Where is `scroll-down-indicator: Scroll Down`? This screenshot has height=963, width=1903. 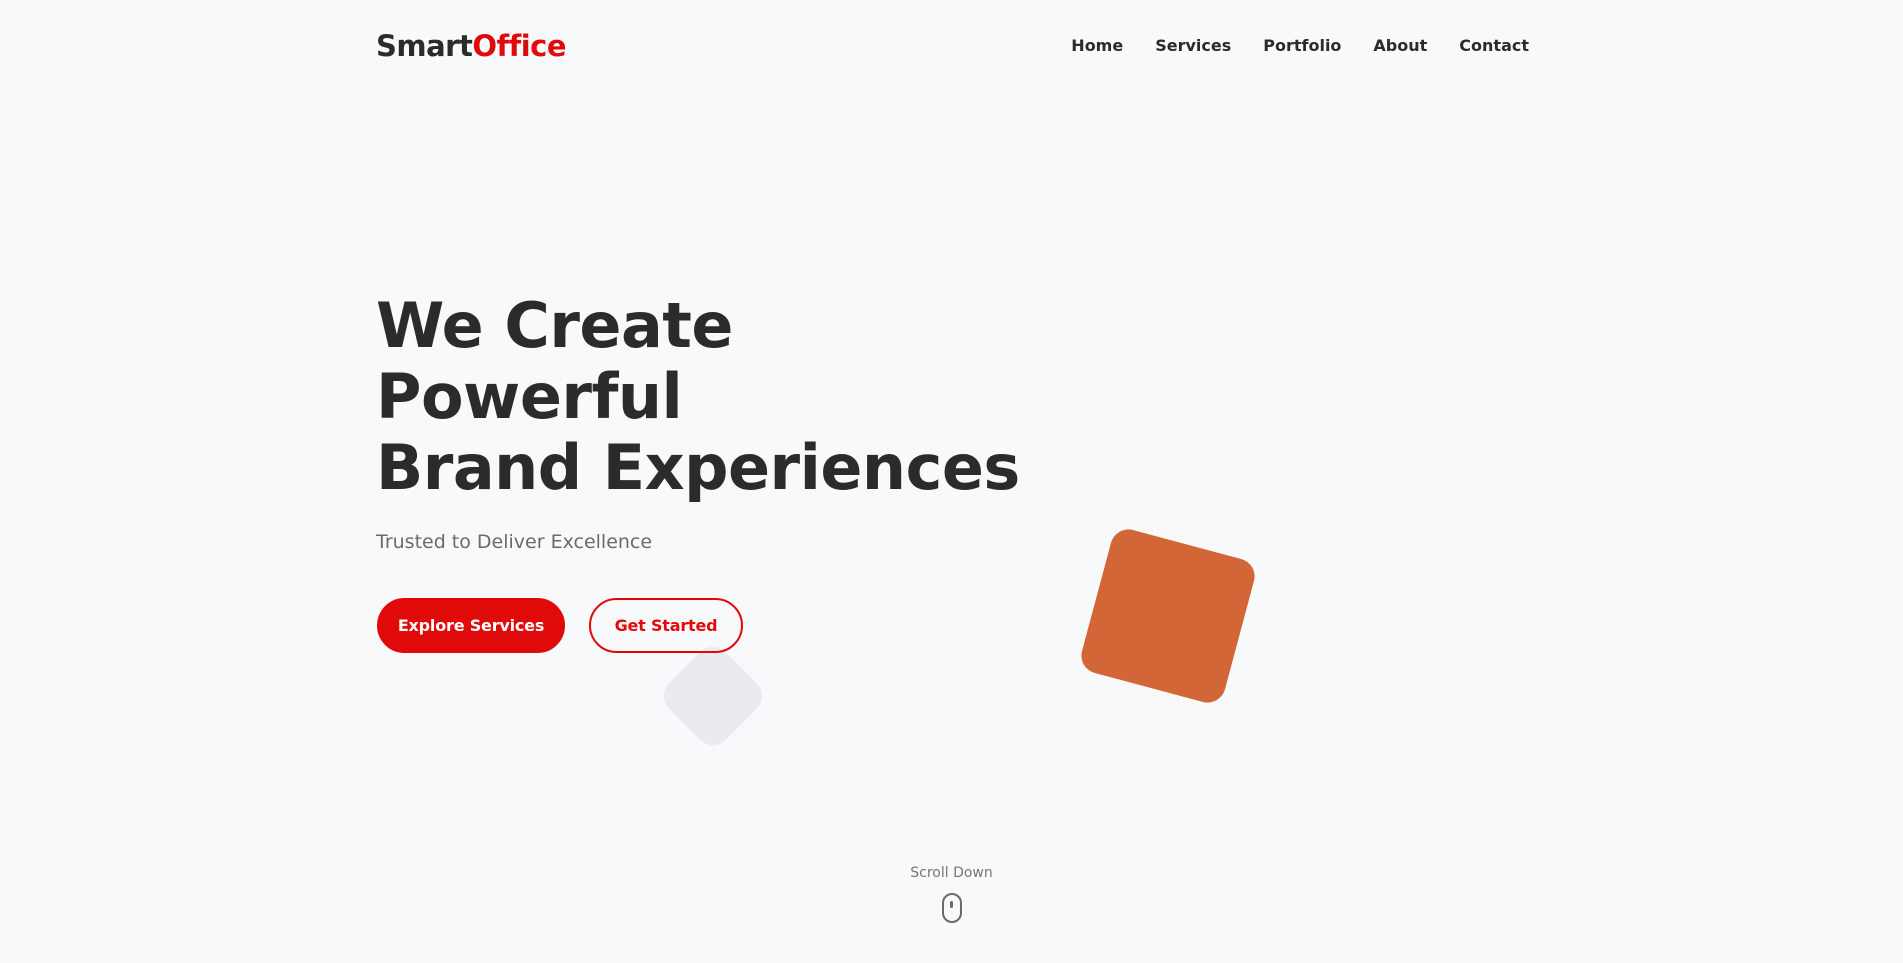 scroll-down-indicator: Scroll Down is located at coordinates (951, 892).